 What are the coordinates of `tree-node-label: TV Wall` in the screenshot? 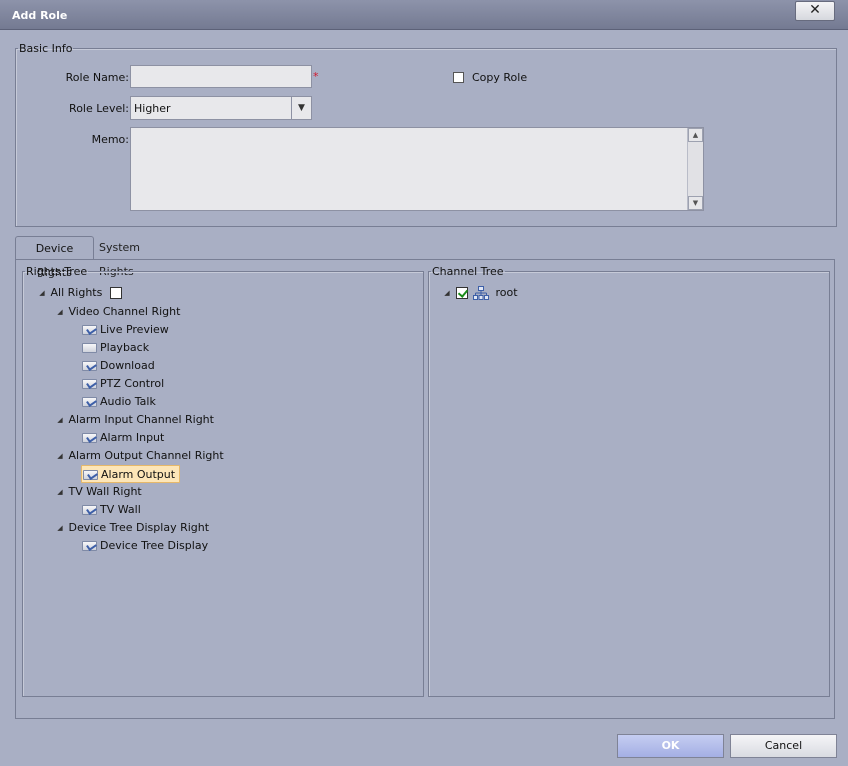 It's located at (120, 509).